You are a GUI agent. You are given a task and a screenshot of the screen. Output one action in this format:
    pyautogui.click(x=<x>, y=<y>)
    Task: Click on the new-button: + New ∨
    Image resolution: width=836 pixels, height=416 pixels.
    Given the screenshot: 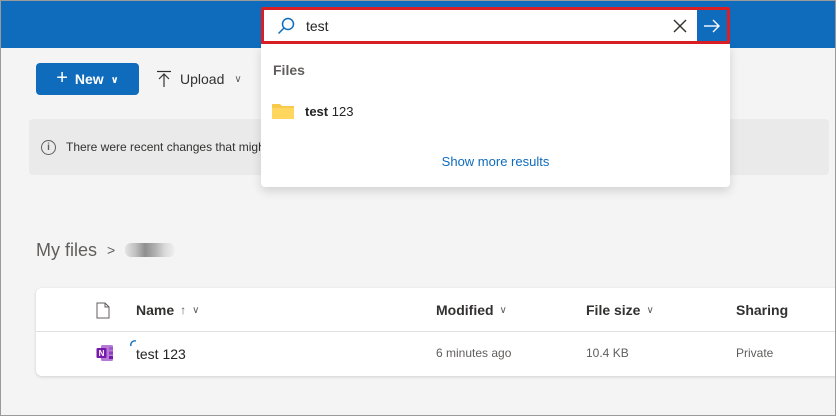 What is the action you would take?
    pyautogui.click(x=87, y=79)
    